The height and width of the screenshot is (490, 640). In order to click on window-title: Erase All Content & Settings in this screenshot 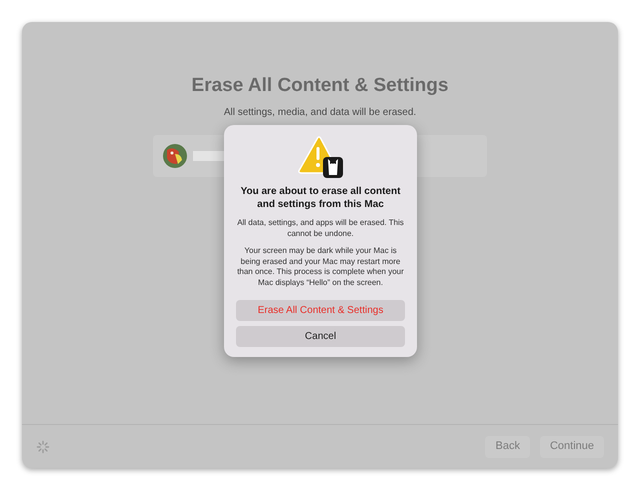, I will do `click(320, 86)`.